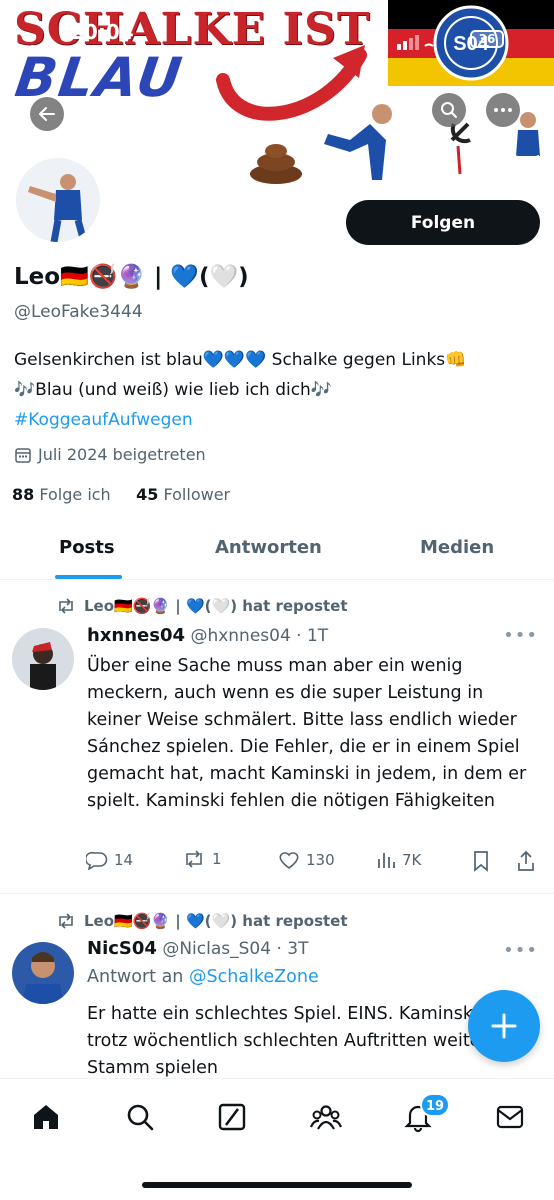 Image resolution: width=554 pixels, height=1200 pixels. What do you see at coordinates (78, 312) in the screenshot?
I see `profile-handle: @LeoFake3444` at bounding box center [78, 312].